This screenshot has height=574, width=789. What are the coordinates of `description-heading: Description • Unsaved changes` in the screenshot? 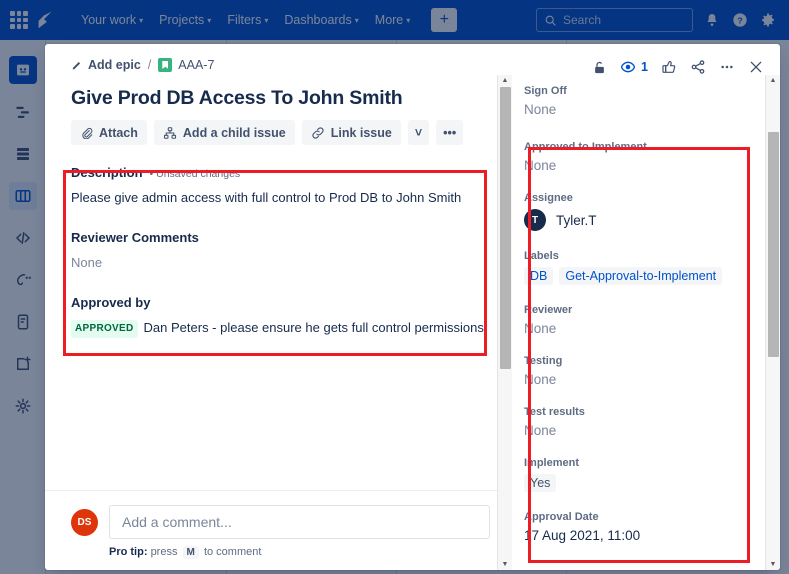 It's located at (280, 172).